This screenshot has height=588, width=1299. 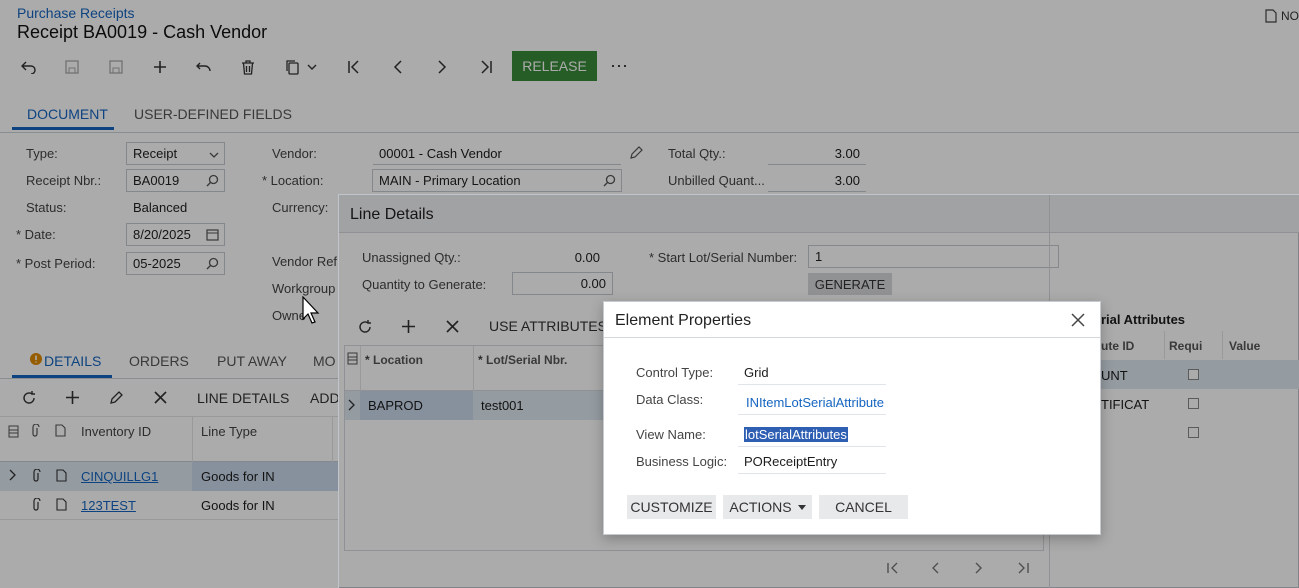 I want to click on actions-label: ACTIONS, so click(x=760, y=507).